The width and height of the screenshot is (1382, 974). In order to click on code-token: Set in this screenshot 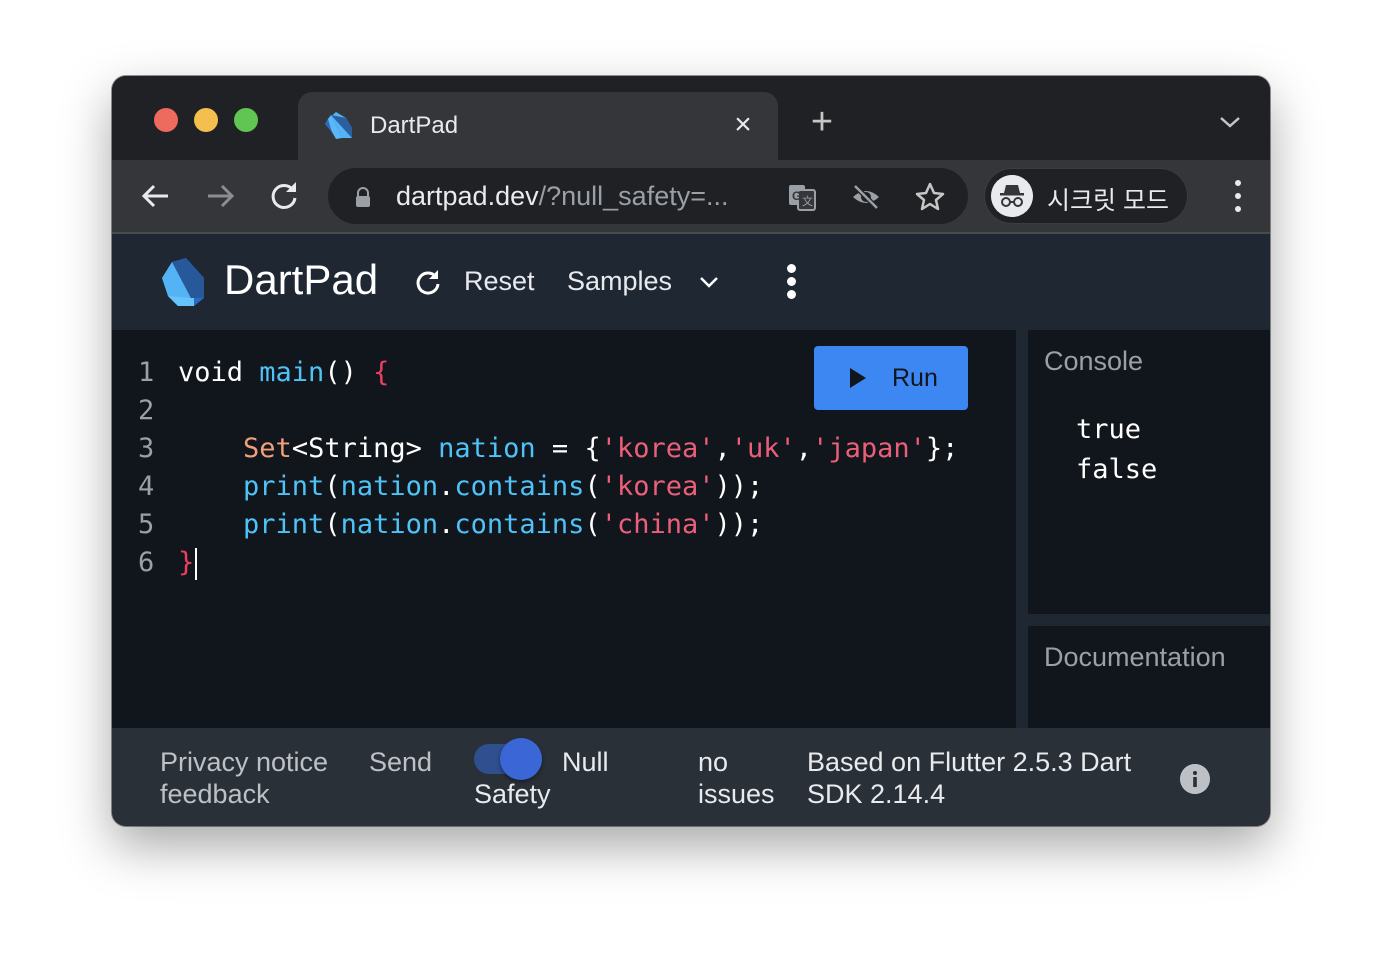, I will do `click(267, 448)`.